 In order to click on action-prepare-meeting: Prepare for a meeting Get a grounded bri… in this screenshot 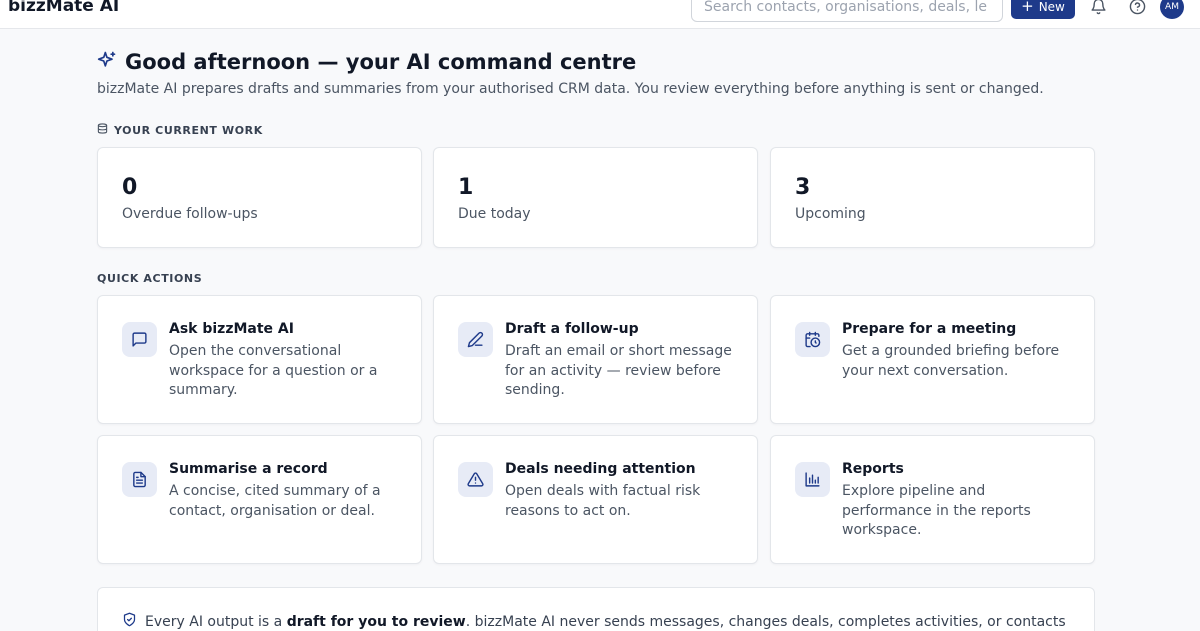, I will do `click(932, 359)`.